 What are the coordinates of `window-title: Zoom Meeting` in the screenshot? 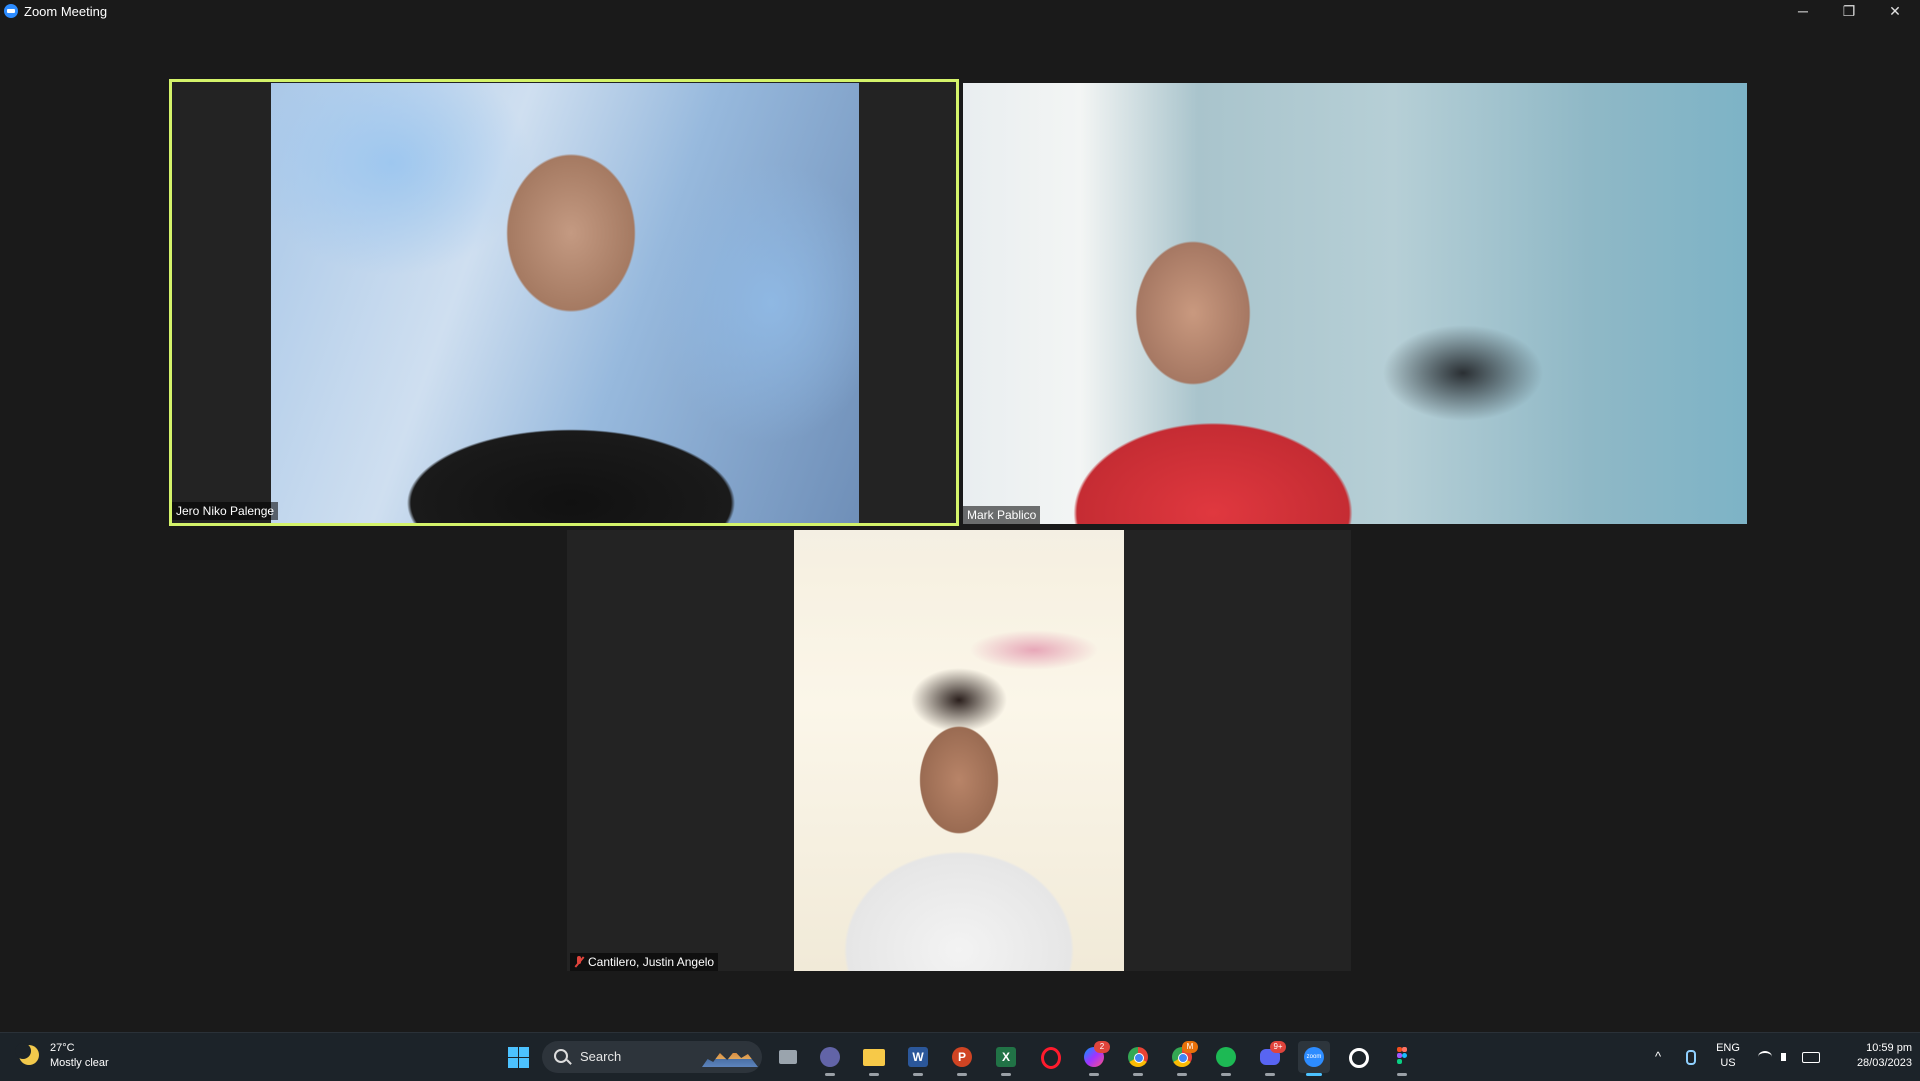 It's located at (66, 11).